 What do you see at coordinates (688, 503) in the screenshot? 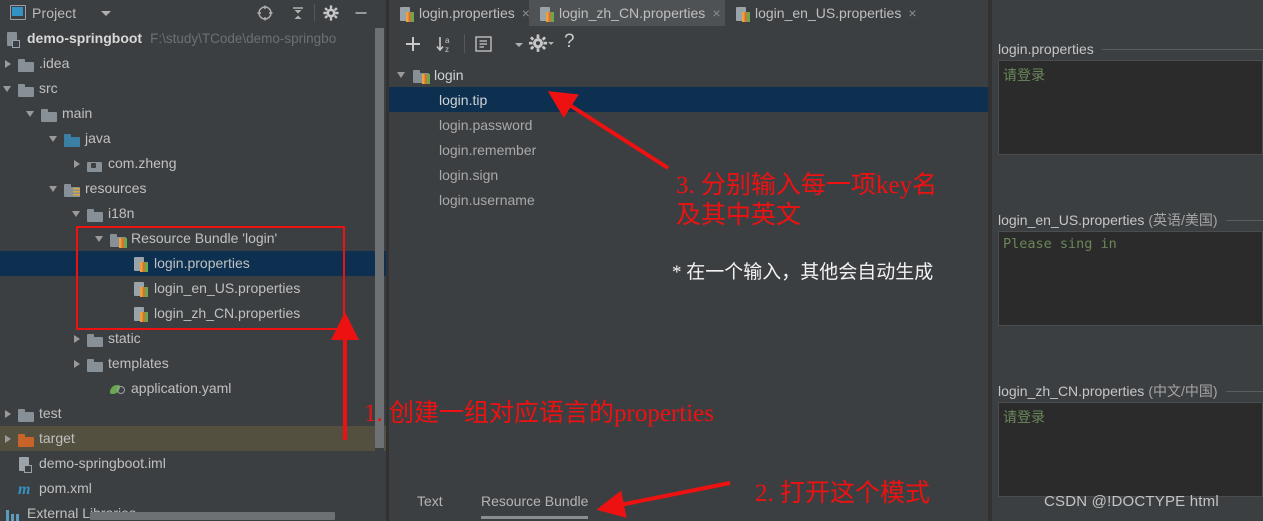
I see `editor-bottom-tabs: Text Resource Bundle` at bounding box center [688, 503].